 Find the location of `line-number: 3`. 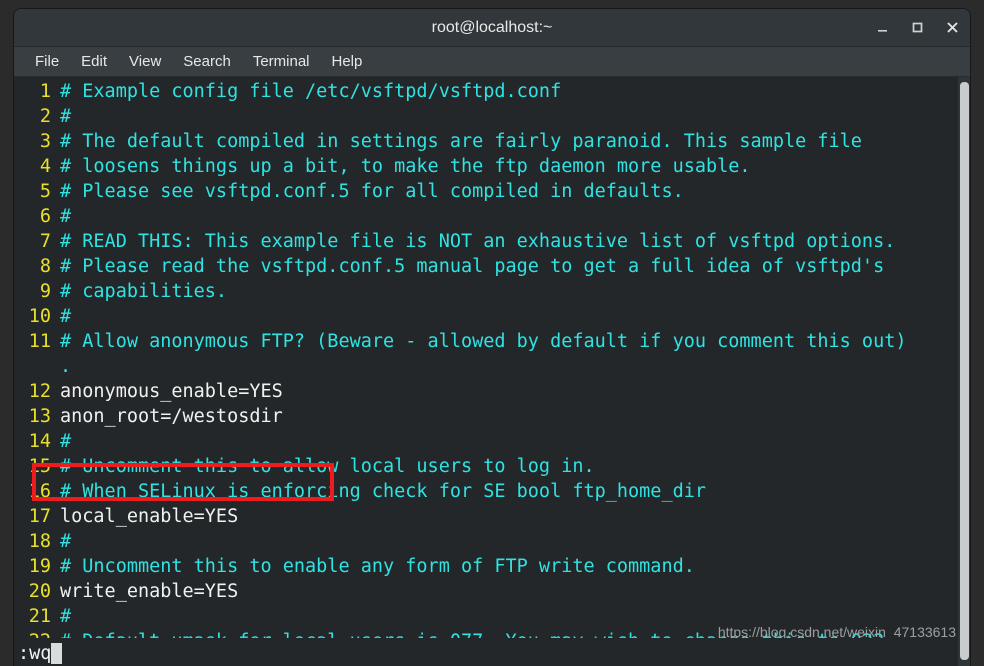

line-number: 3 is located at coordinates (45, 141).